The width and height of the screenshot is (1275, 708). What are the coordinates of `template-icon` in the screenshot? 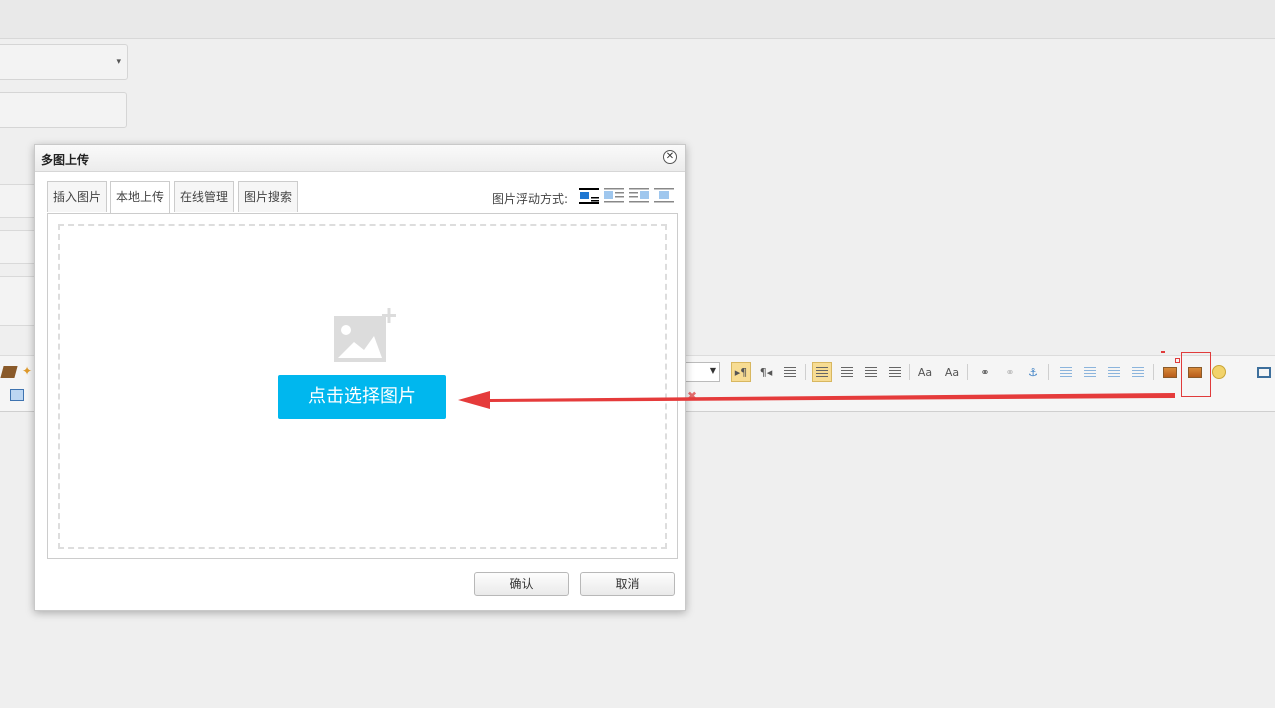 It's located at (17, 395).